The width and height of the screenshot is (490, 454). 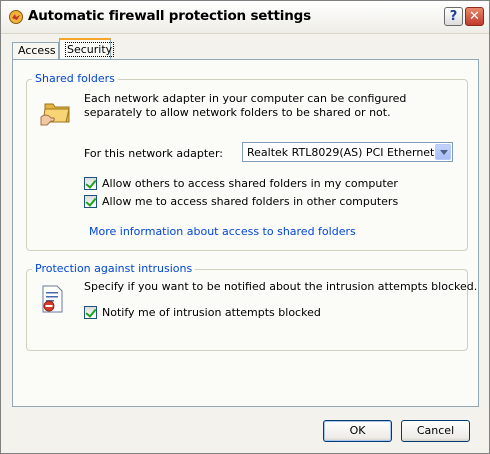 I want to click on allow-others-checkbox, so click(x=90, y=183).